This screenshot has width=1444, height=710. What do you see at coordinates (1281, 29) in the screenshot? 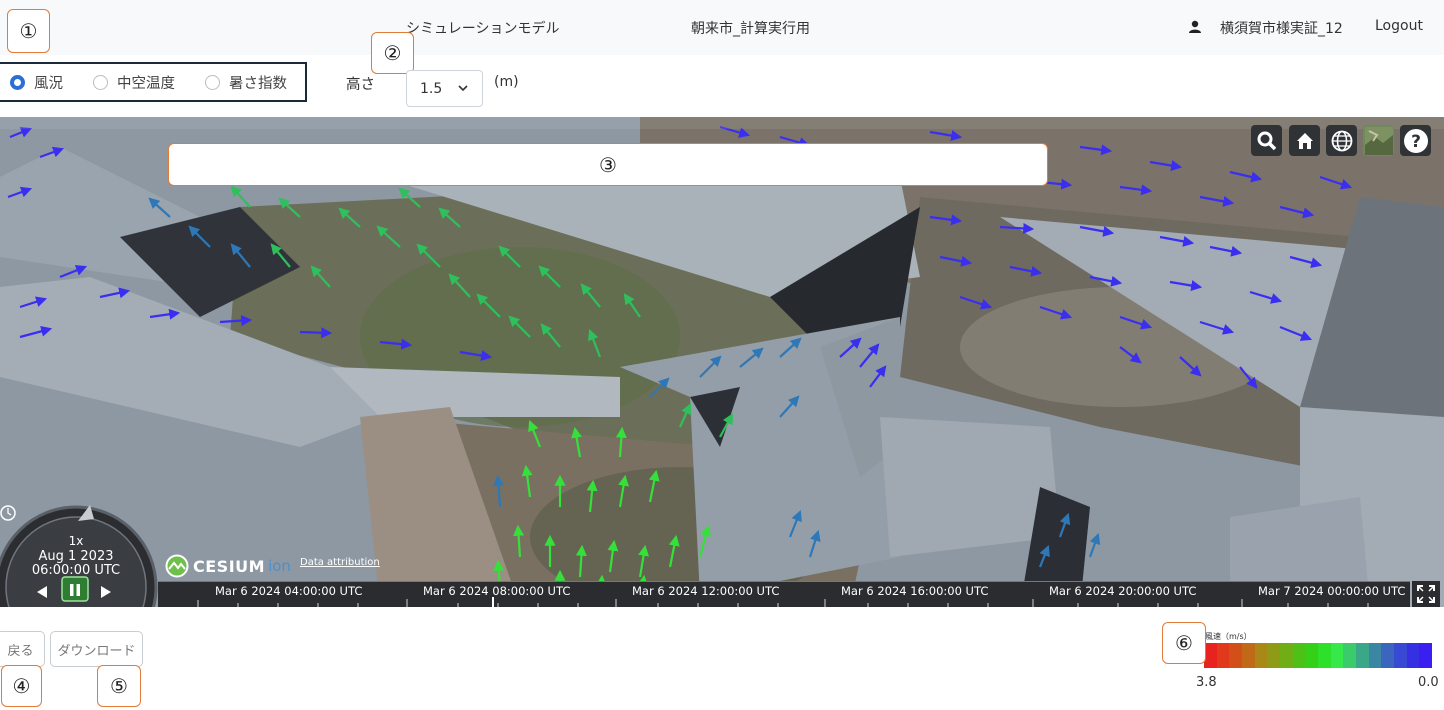
I see `user-name: 横須賀市様実証_12` at bounding box center [1281, 29].